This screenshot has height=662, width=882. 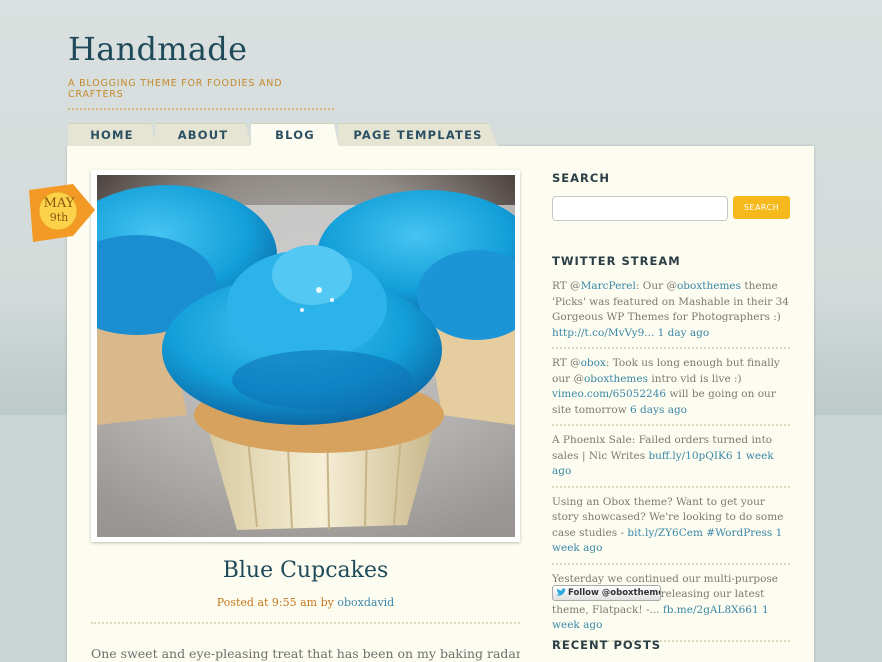 I want to click on twitter-follow-button: Follow @oboxthemes, so click(x=606, y=593).